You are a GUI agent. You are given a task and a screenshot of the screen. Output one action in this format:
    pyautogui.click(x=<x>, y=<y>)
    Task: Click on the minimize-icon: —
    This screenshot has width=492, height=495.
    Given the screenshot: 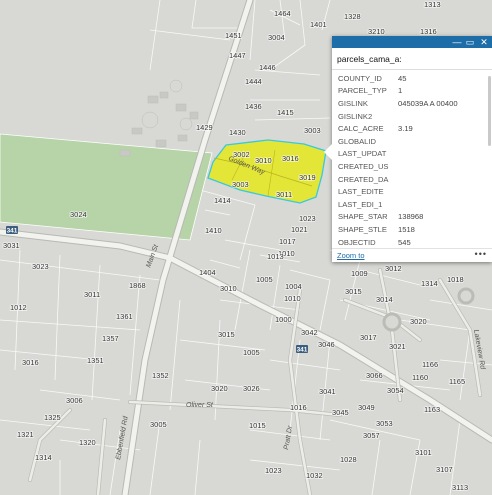 What is the action you would take?
    pyautogui.click(x=457, y=42)
    